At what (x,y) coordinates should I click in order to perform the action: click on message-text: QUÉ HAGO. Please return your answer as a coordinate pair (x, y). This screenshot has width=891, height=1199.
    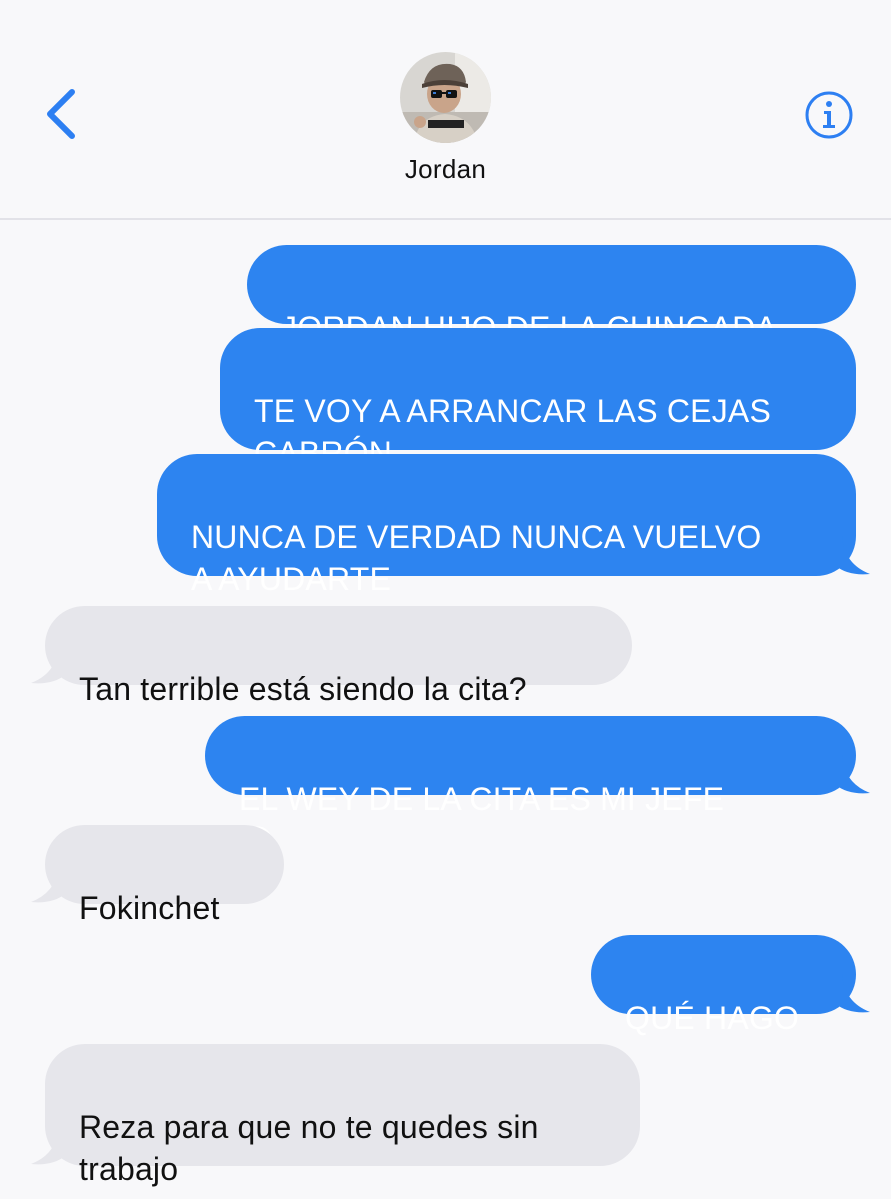
    Looking at the image, I should click on (712, 1018).